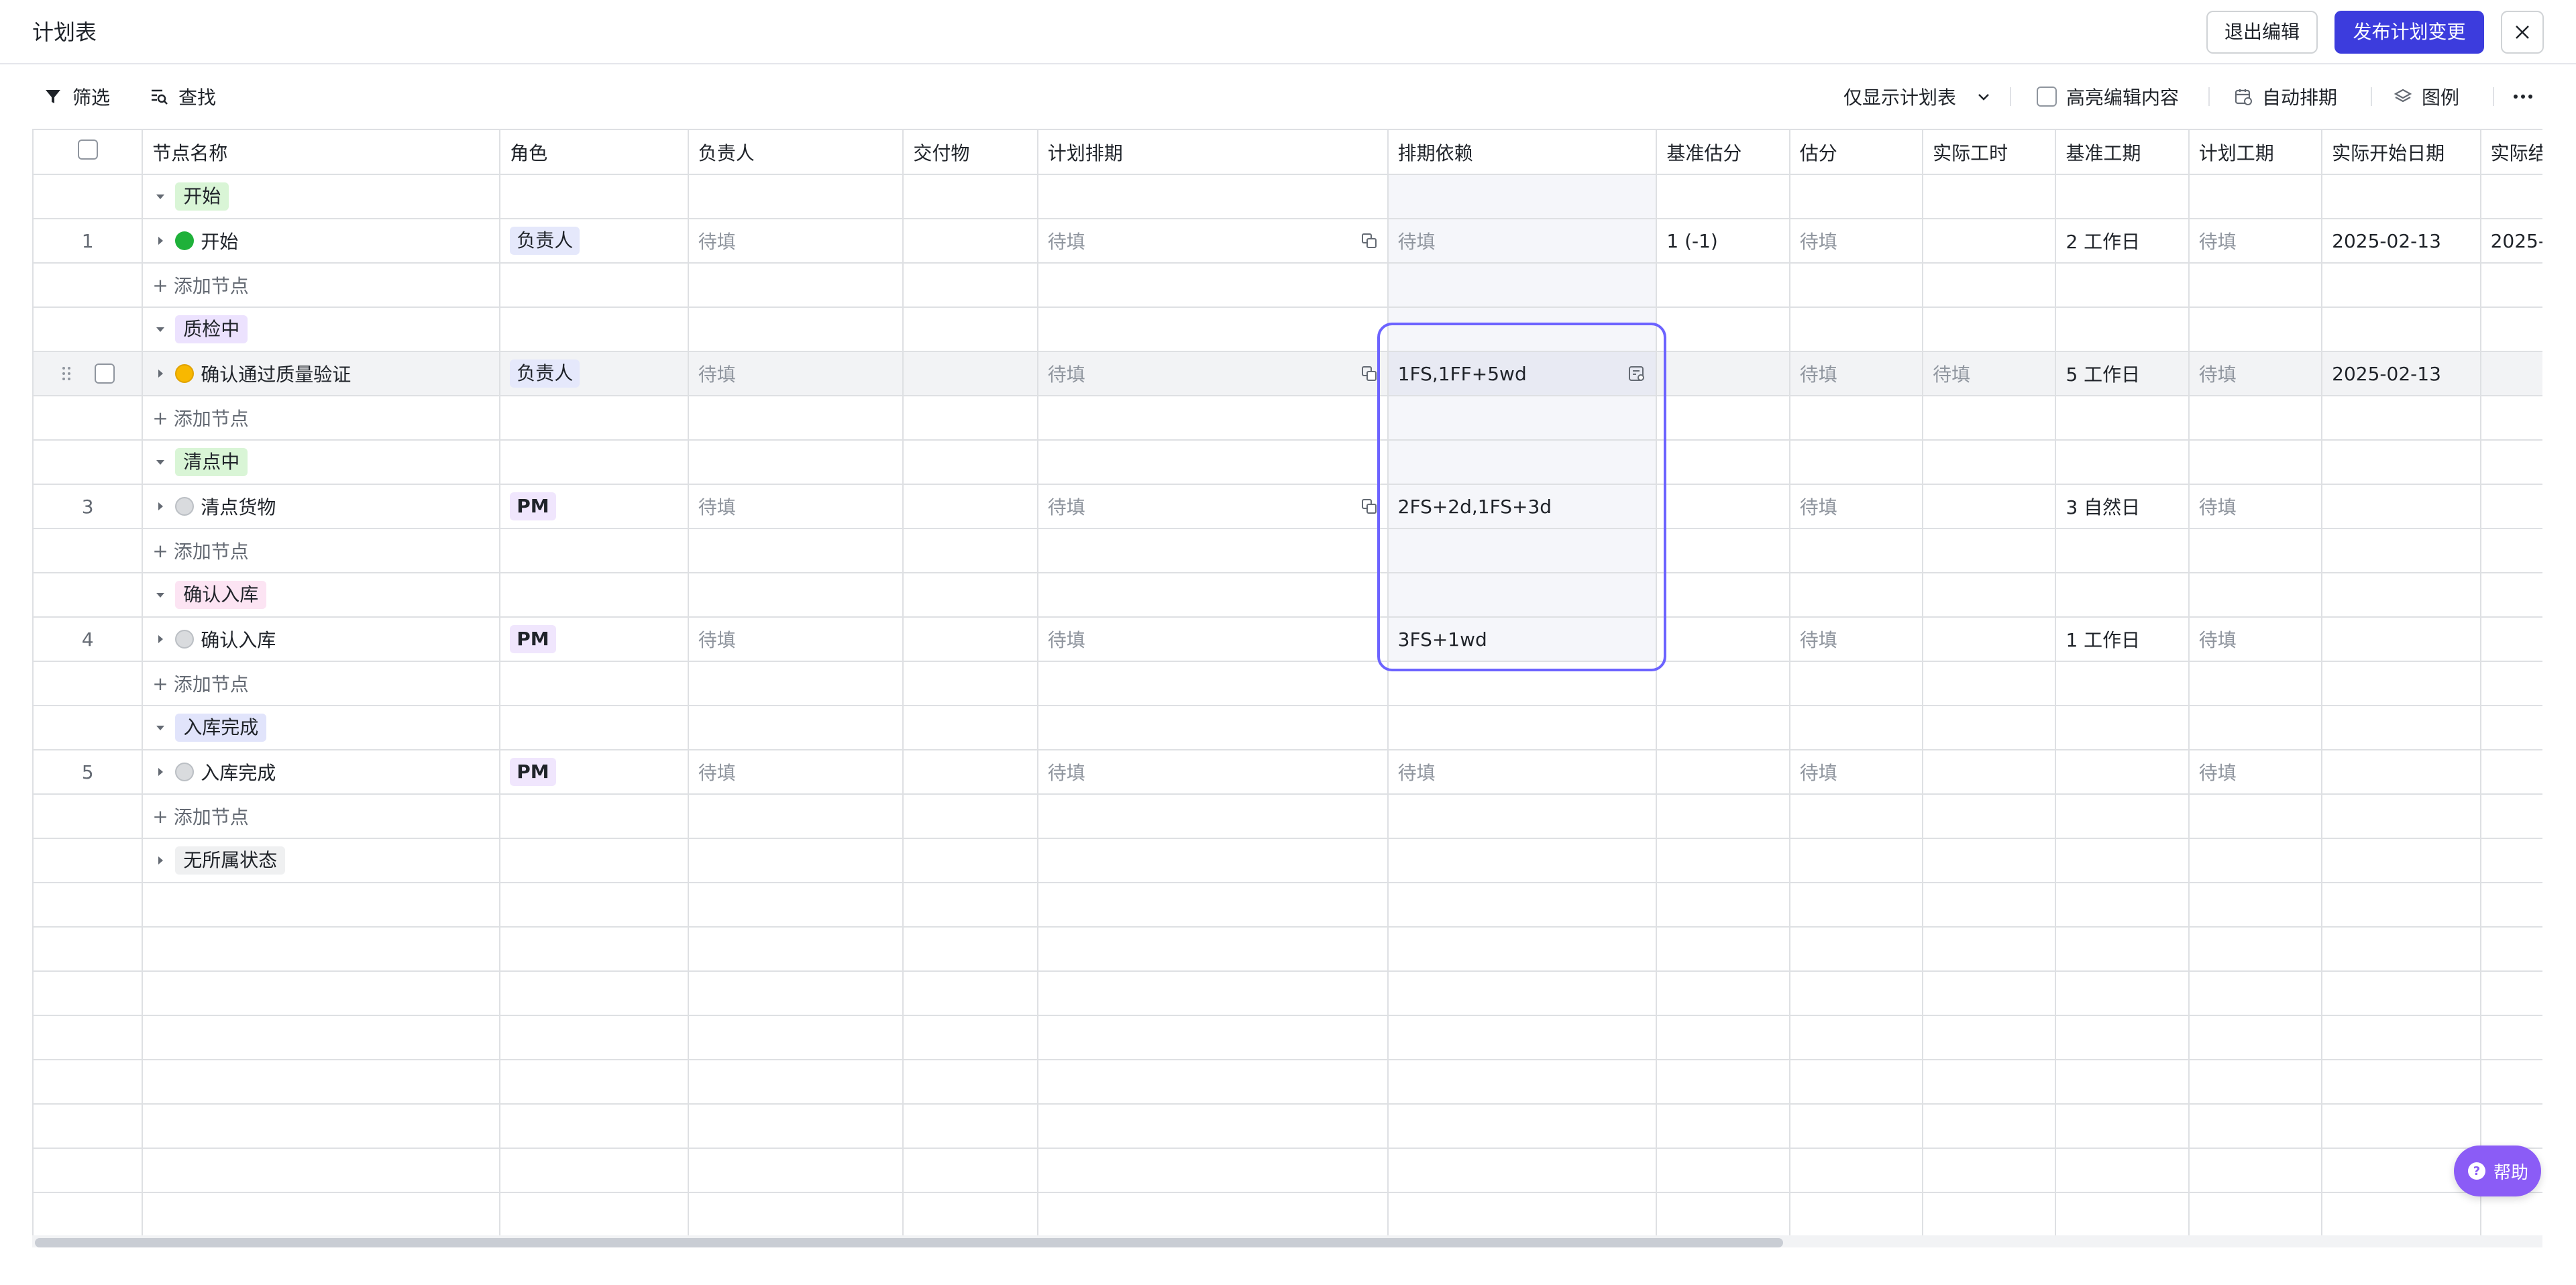 The image size is (2576, 1285). I want to click on auto-schedule-button: 自动排期, so click(2285, 96).